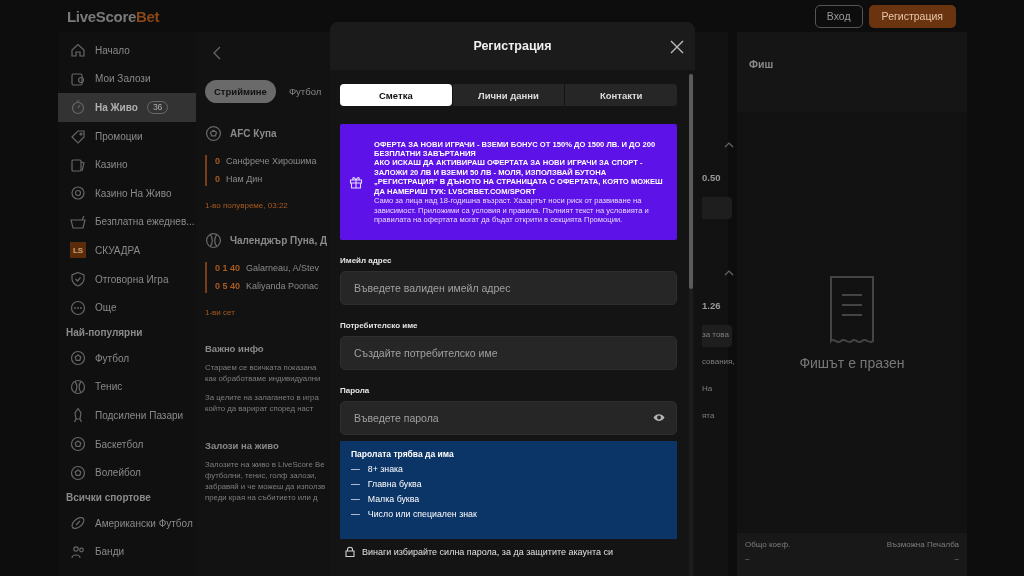  Describe the element at coordinates (78, 250) in the screenshot. I see `brand-badge: LS` at that location.